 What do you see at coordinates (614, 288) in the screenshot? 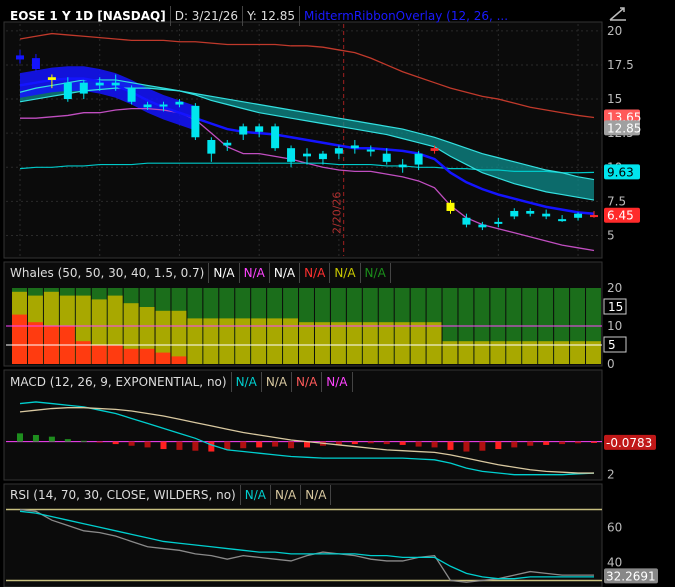
I see `whales-y-tick: 20` at bounding box center [614, 288].